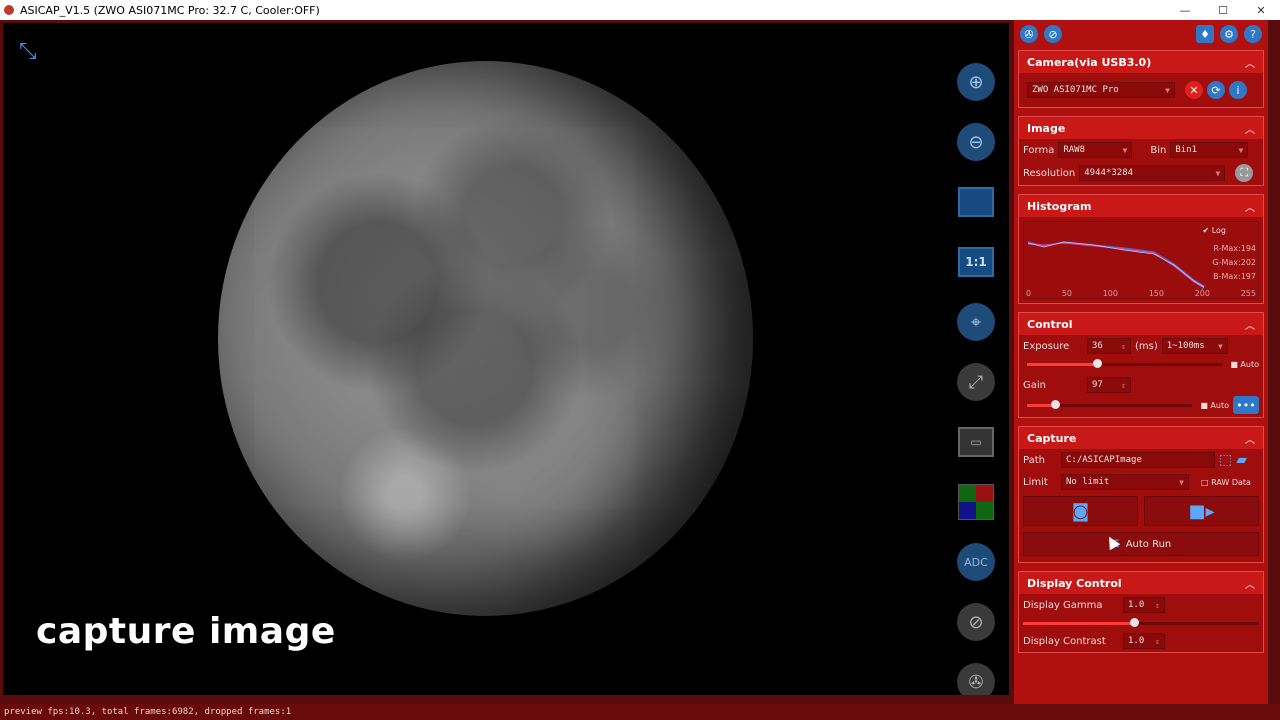  What do you see at coordinates (1109, 385) in the screenshot?
I see `gain-input: 97 ⇕` at bounding box center [1109, 385].